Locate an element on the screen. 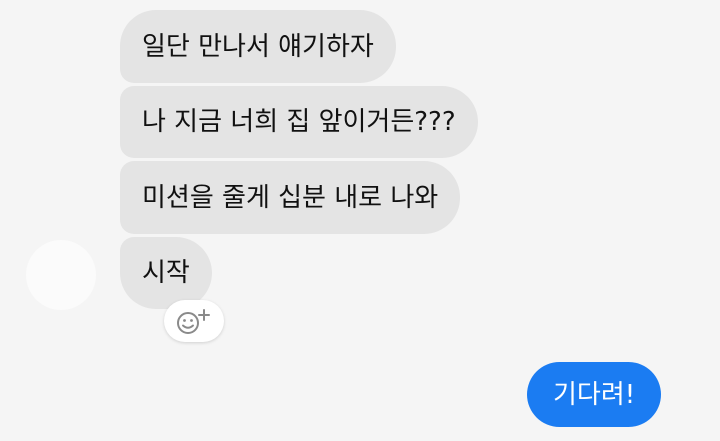  message-text: 미션을 줄게 십분 내로 나와 is located at coordinates (290, 197).